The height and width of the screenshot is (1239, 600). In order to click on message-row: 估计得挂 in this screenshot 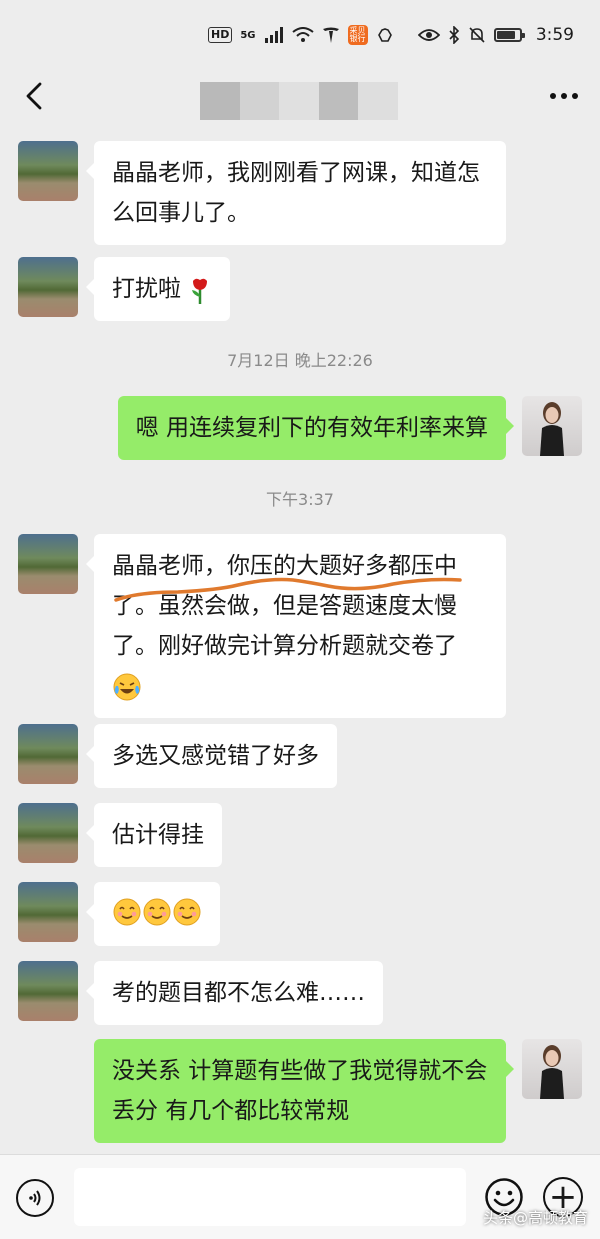, I will do `click(128, 835)`.